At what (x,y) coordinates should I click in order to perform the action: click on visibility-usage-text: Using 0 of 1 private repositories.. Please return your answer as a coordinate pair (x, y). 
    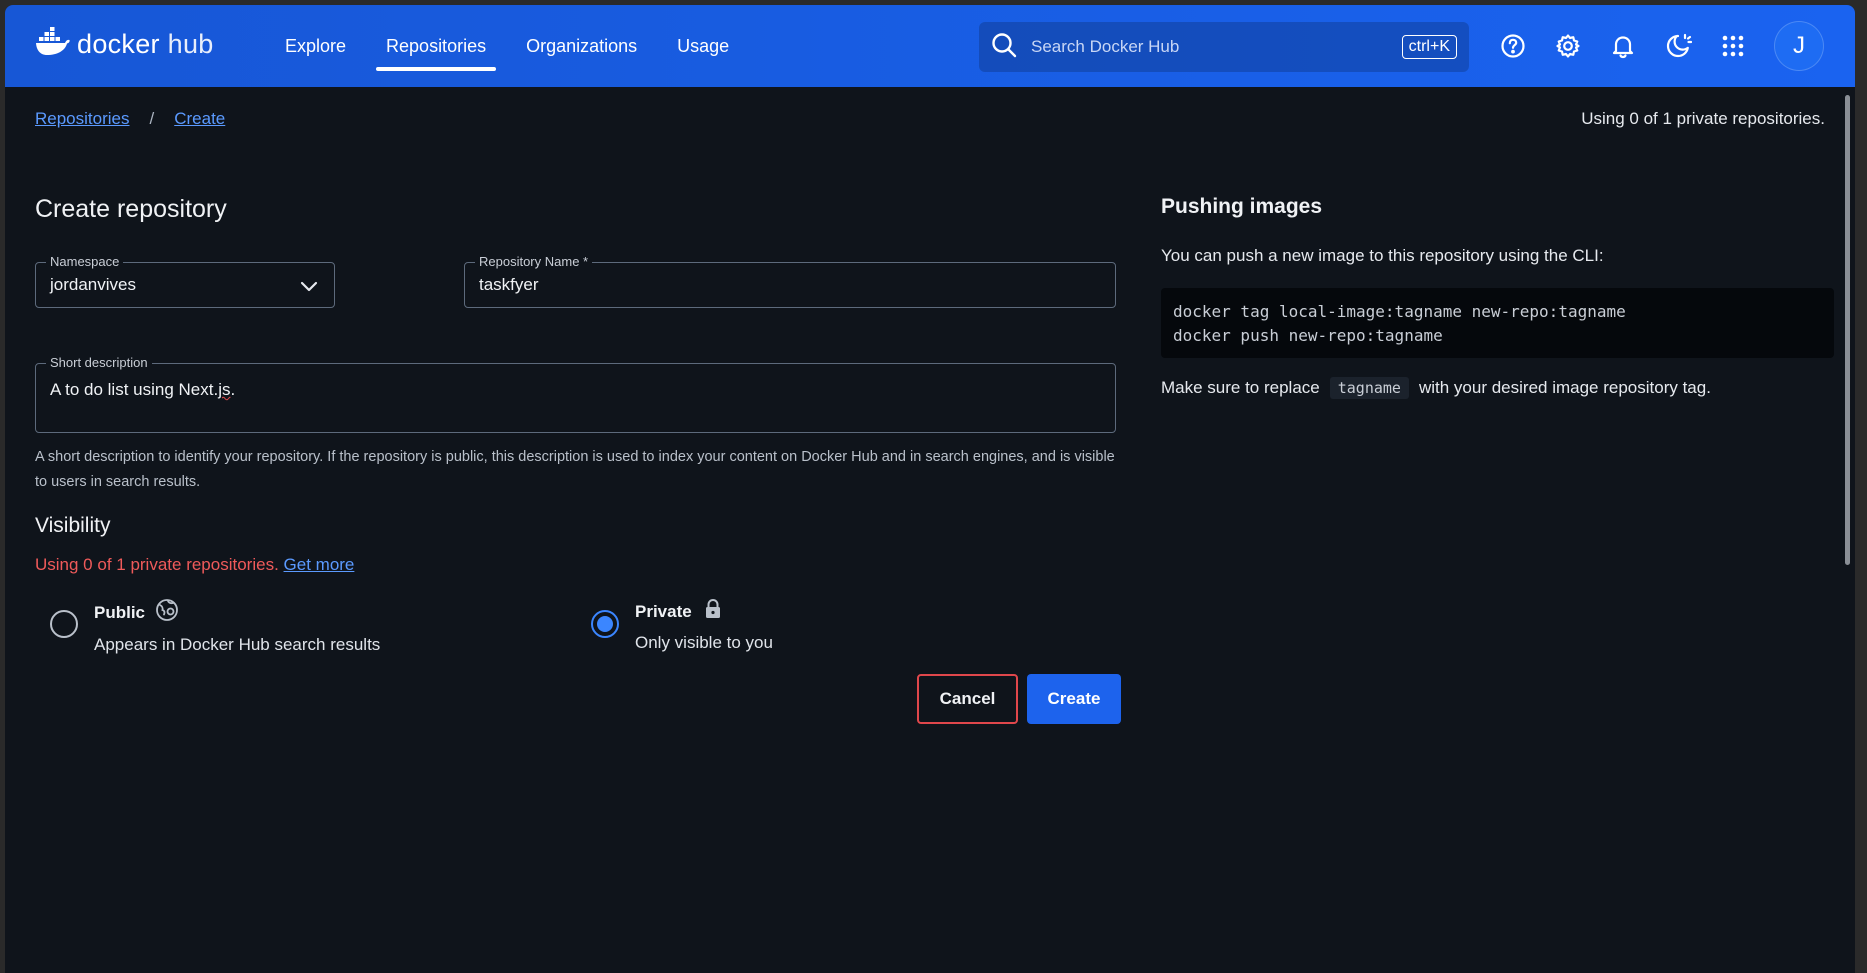
    Looking at the image, I should click on (157, 564).